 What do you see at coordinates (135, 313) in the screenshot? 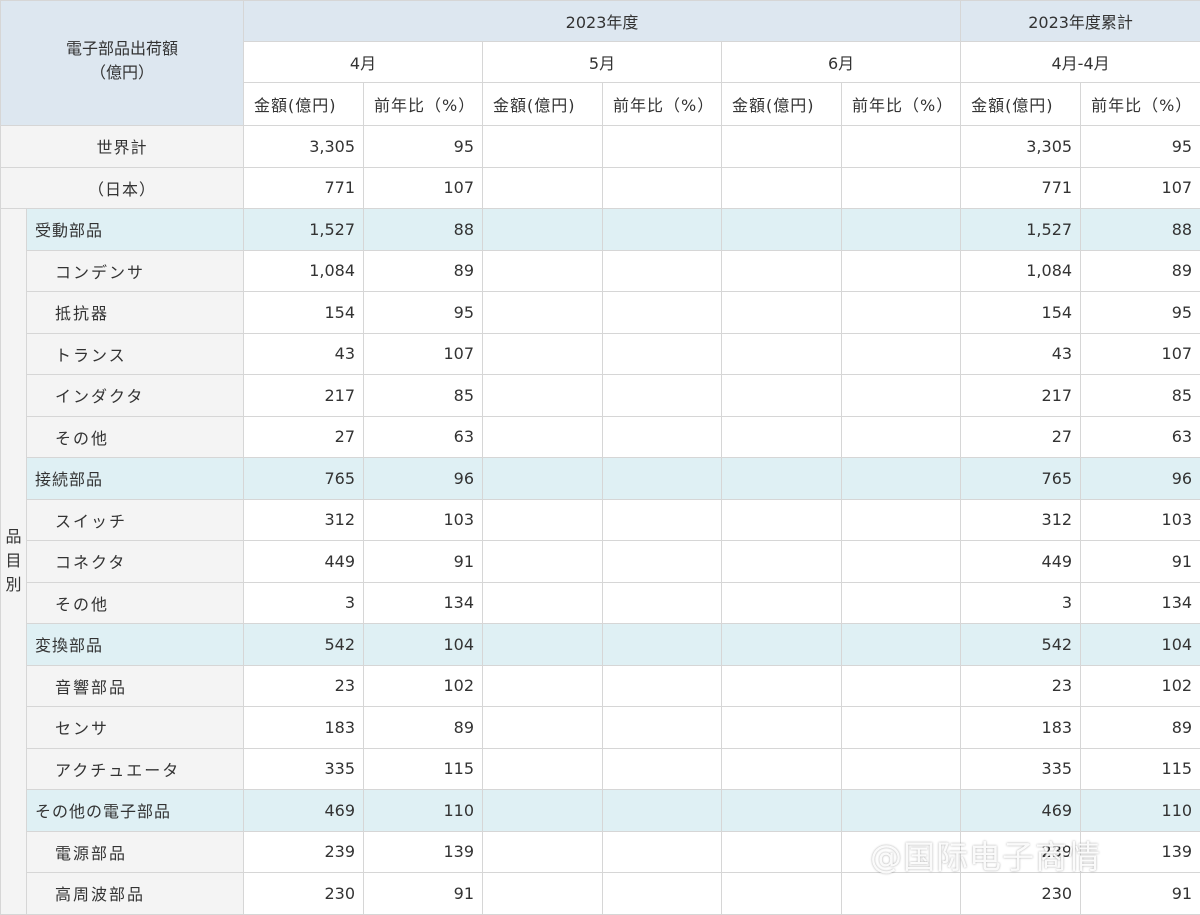
I see `row-label: 抵抗器` at bounding box center [135, 313].